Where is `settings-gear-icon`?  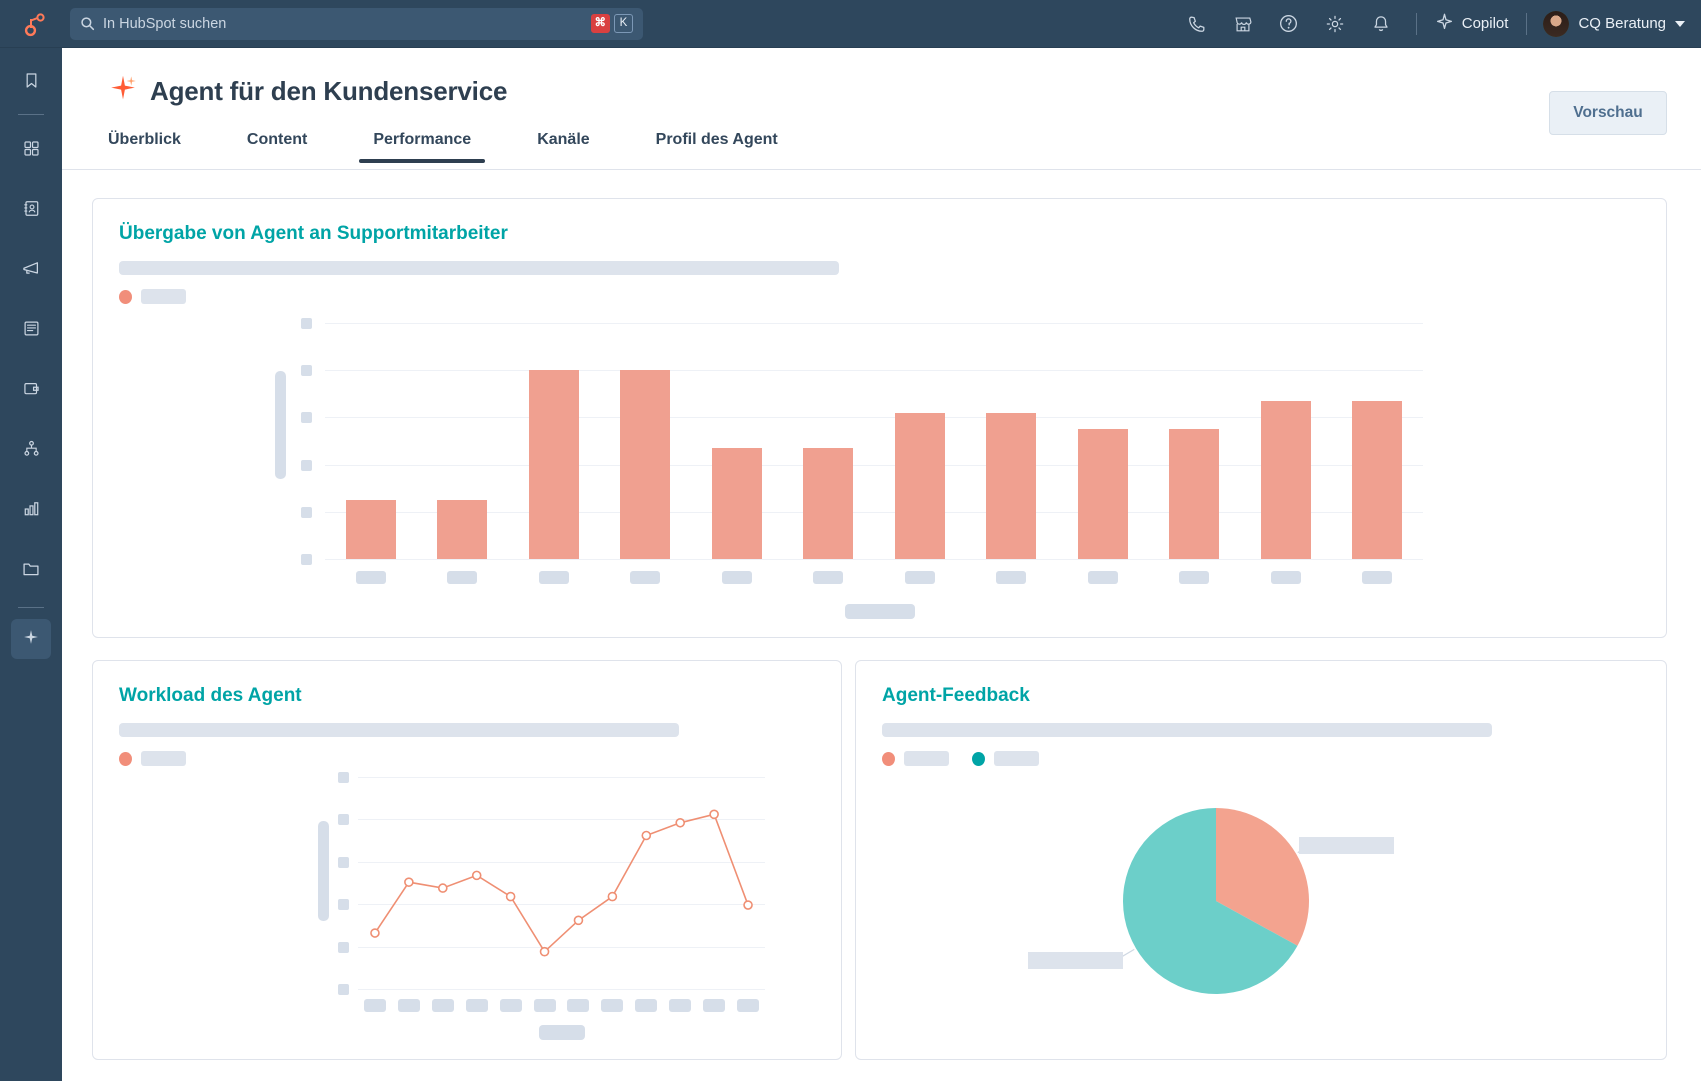
settings-gear-icon is located at coordinates (1335, 24).